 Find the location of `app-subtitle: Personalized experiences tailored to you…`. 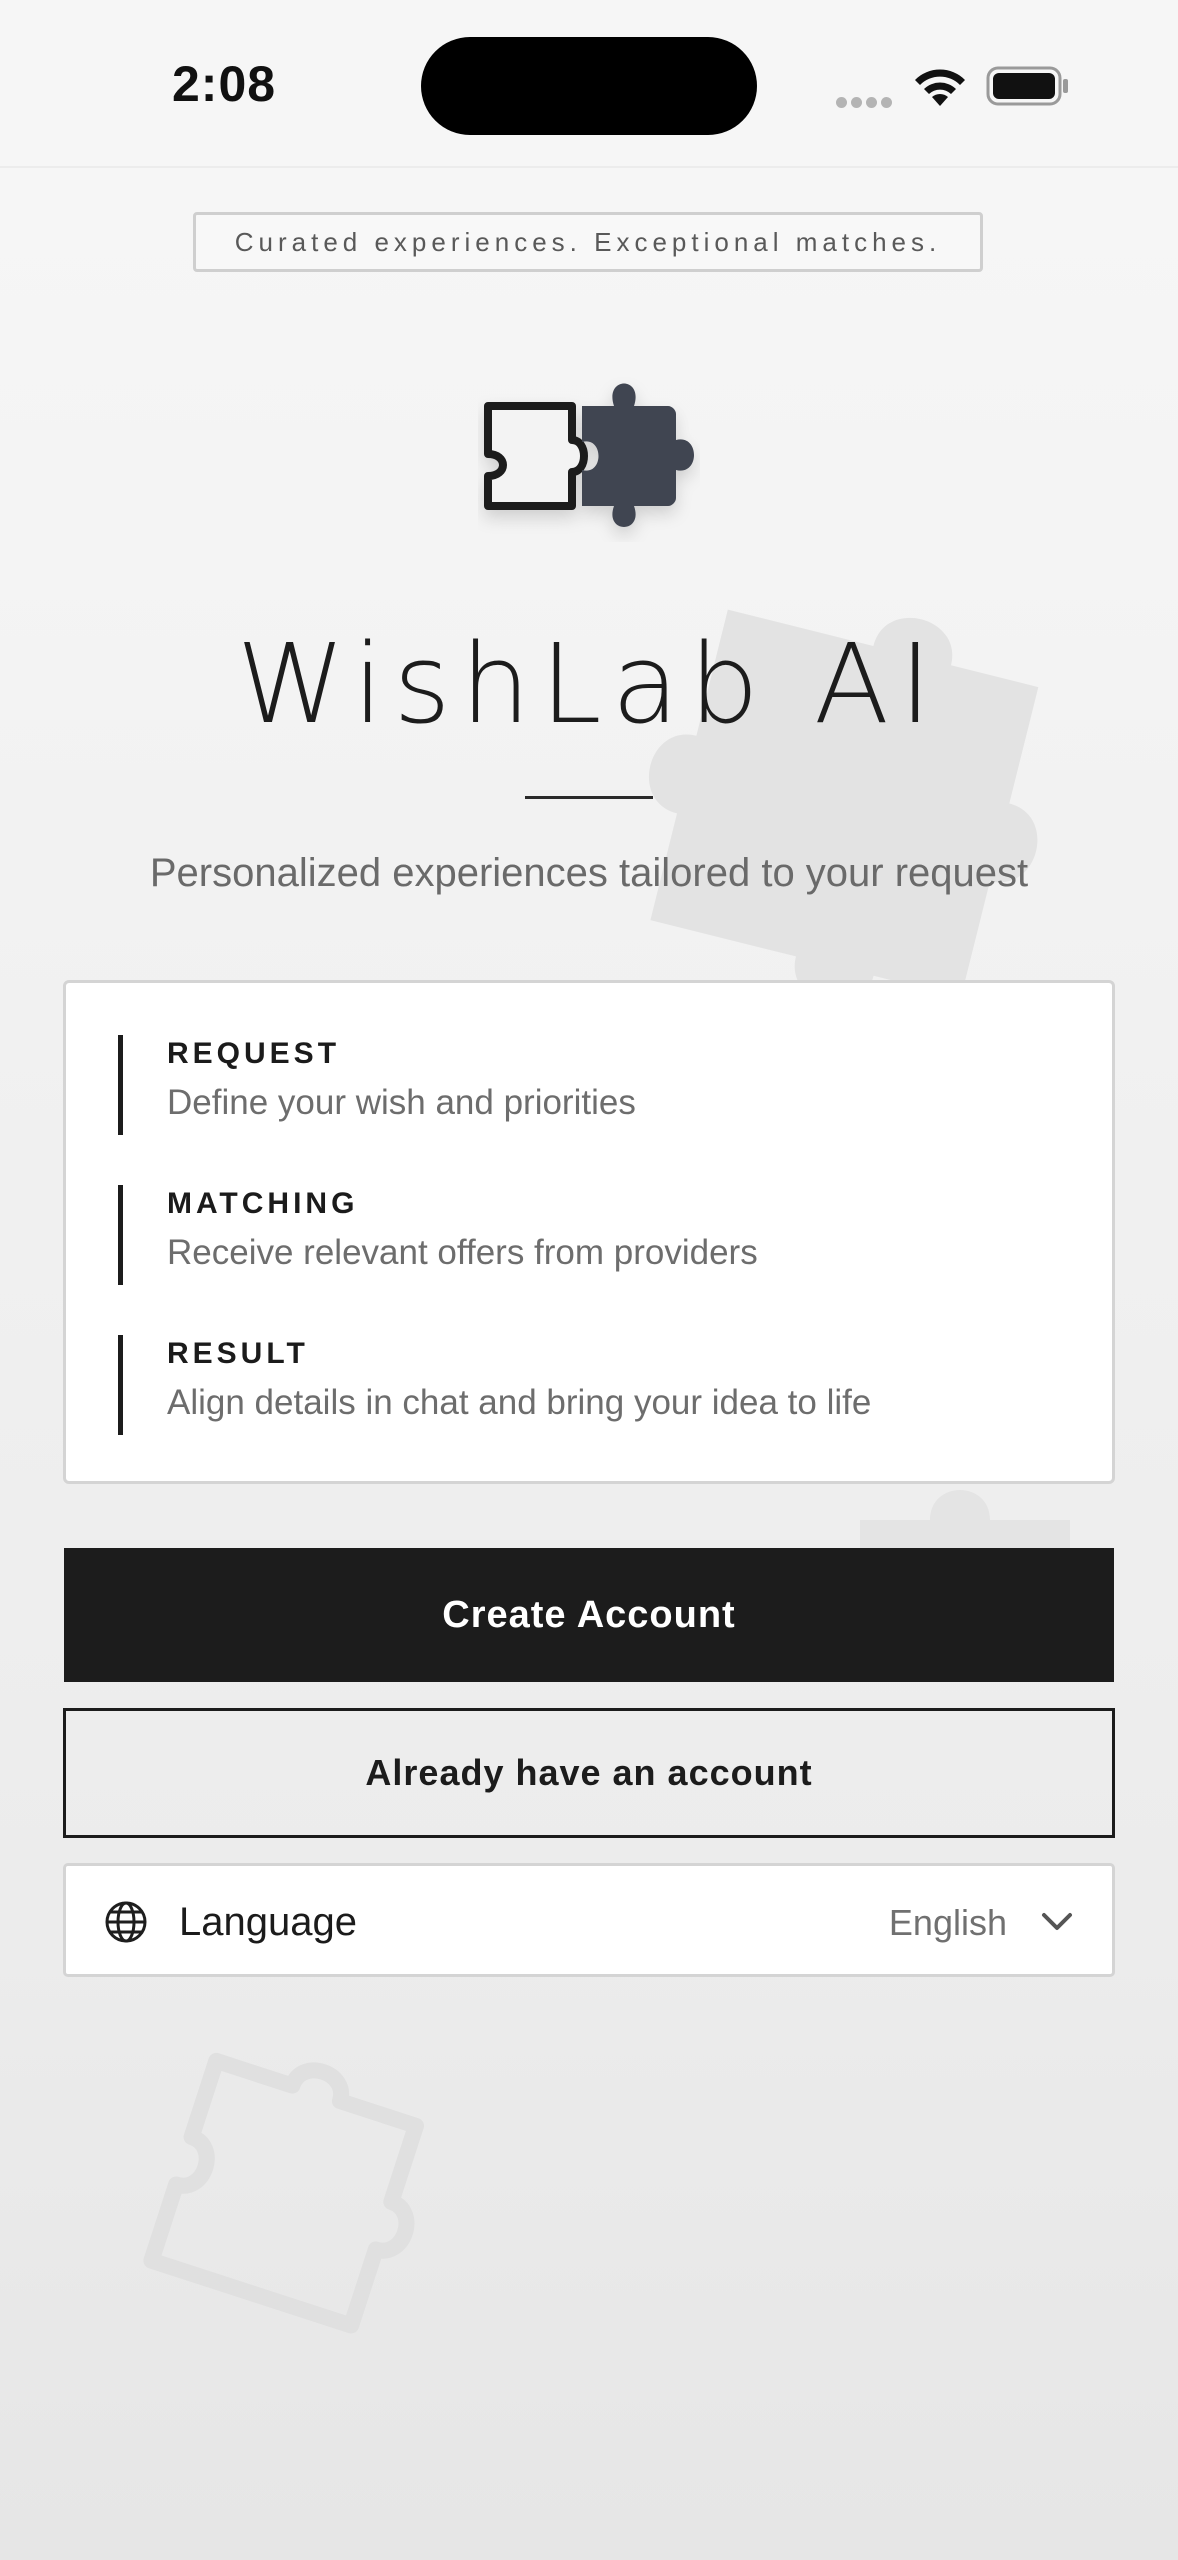

app-subtitle: Personalized experiences tailored to you… is located at coordinates (589, 873).